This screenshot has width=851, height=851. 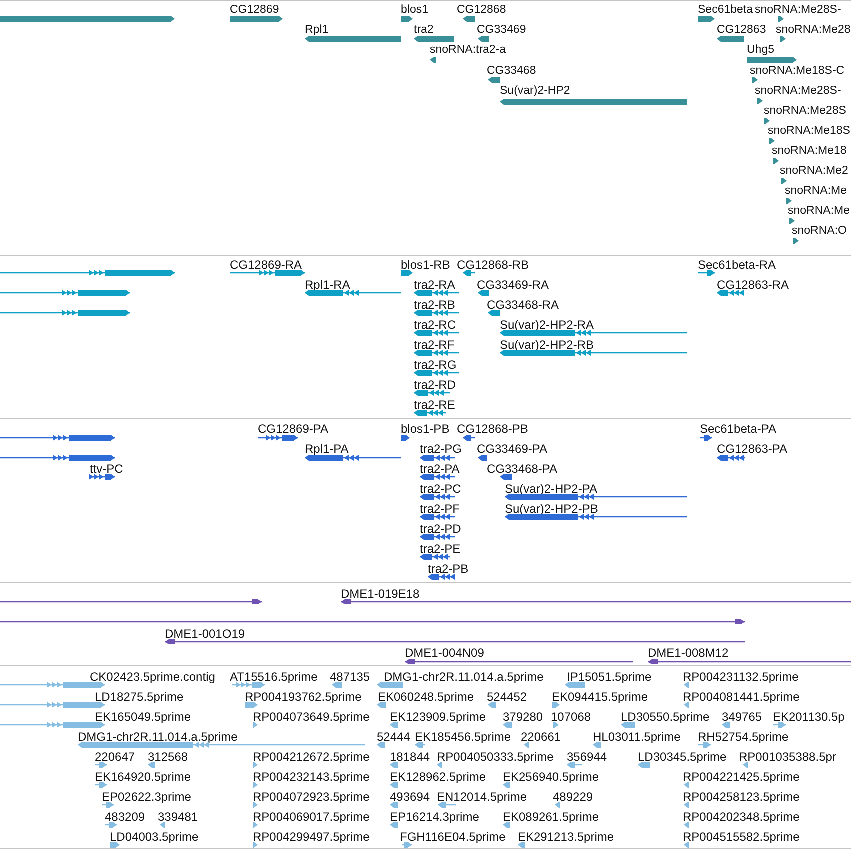 I want to click on feature-label: HL03011.5prime, so click(x=637, y=737).